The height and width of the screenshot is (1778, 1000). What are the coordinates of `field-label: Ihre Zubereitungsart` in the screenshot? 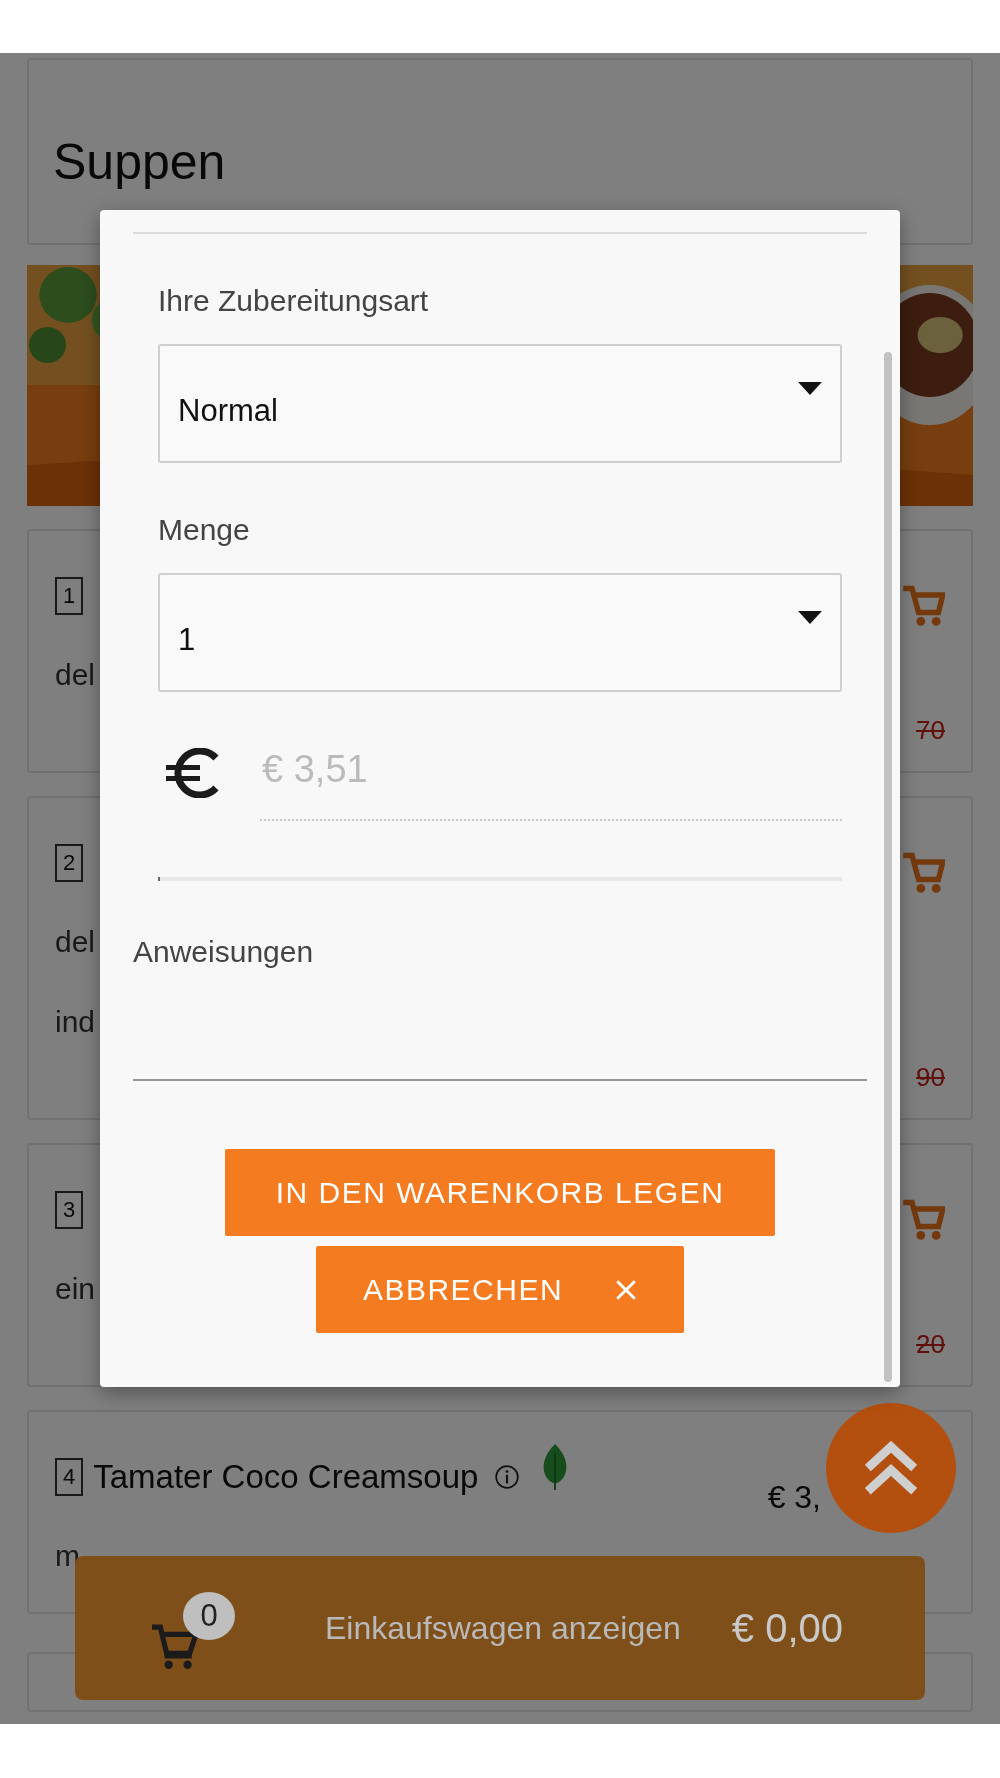 It's located at (294, 301).